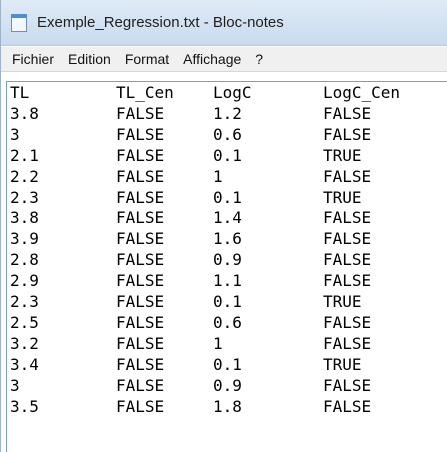 The width and height of the screenshot is (447, 452). What do you see at coordinates (33, 59) in the screenshot?
I see `menu-fichier: Fichier` at bounding box center [33, 59].